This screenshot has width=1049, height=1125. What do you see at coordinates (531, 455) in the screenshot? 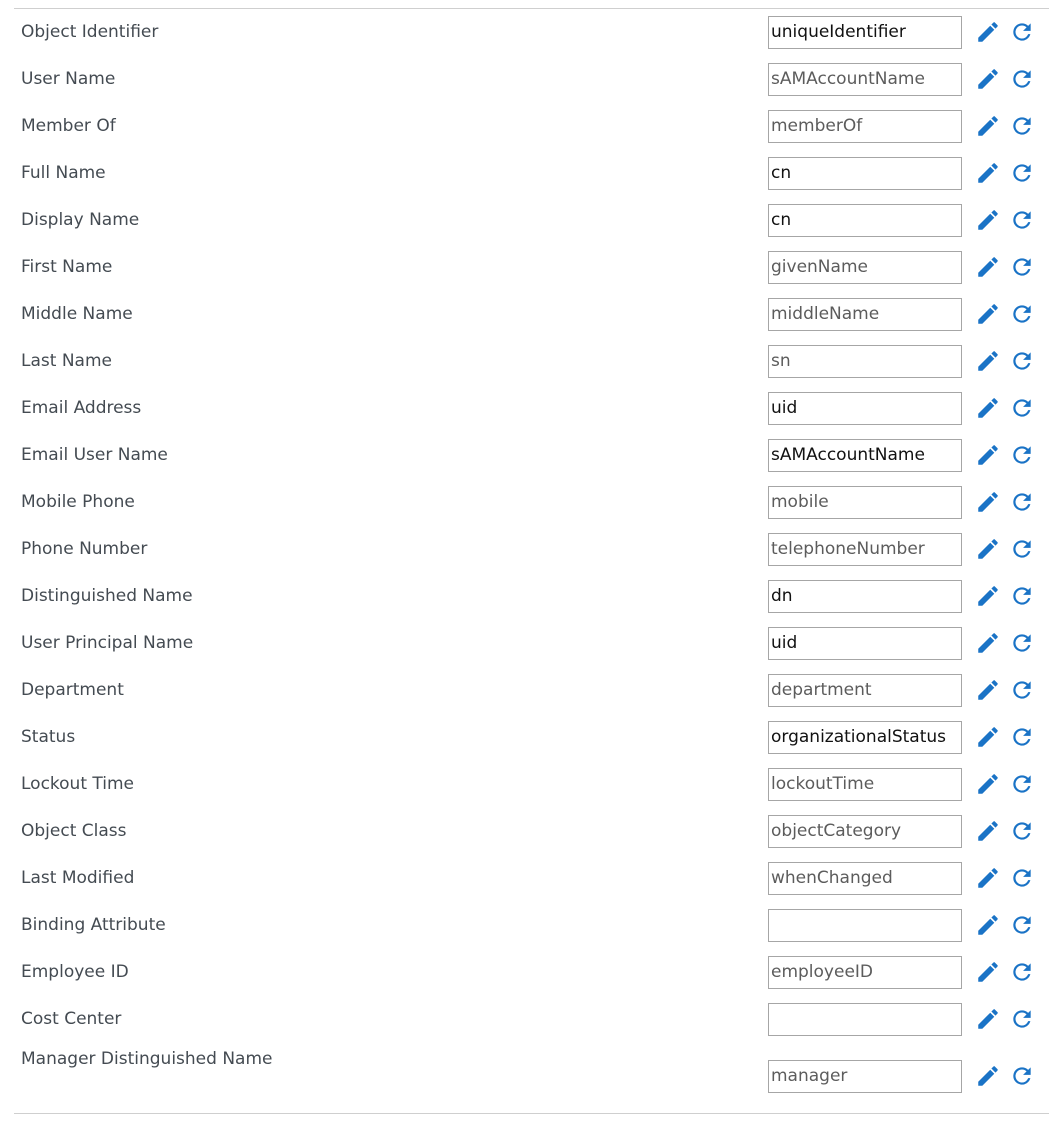
I see `attribute-row-email-user-name: Email User Name` at bounding box center [531, 455].